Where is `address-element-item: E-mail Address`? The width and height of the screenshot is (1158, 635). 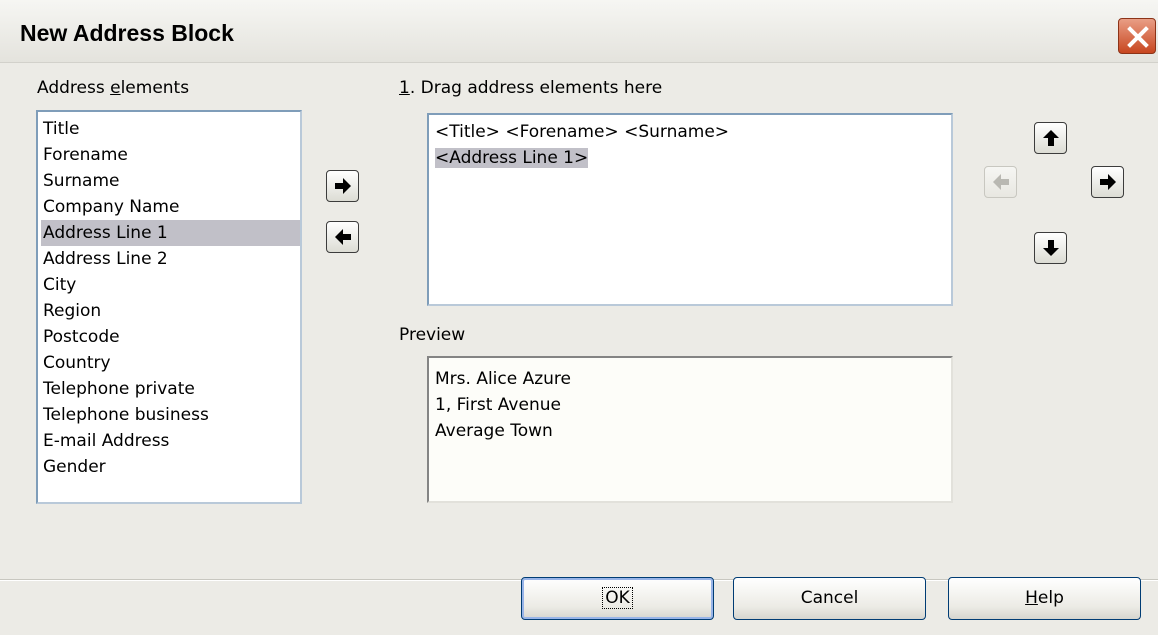
address-element-item: E-mail Address is located at coordinates (105, 441).